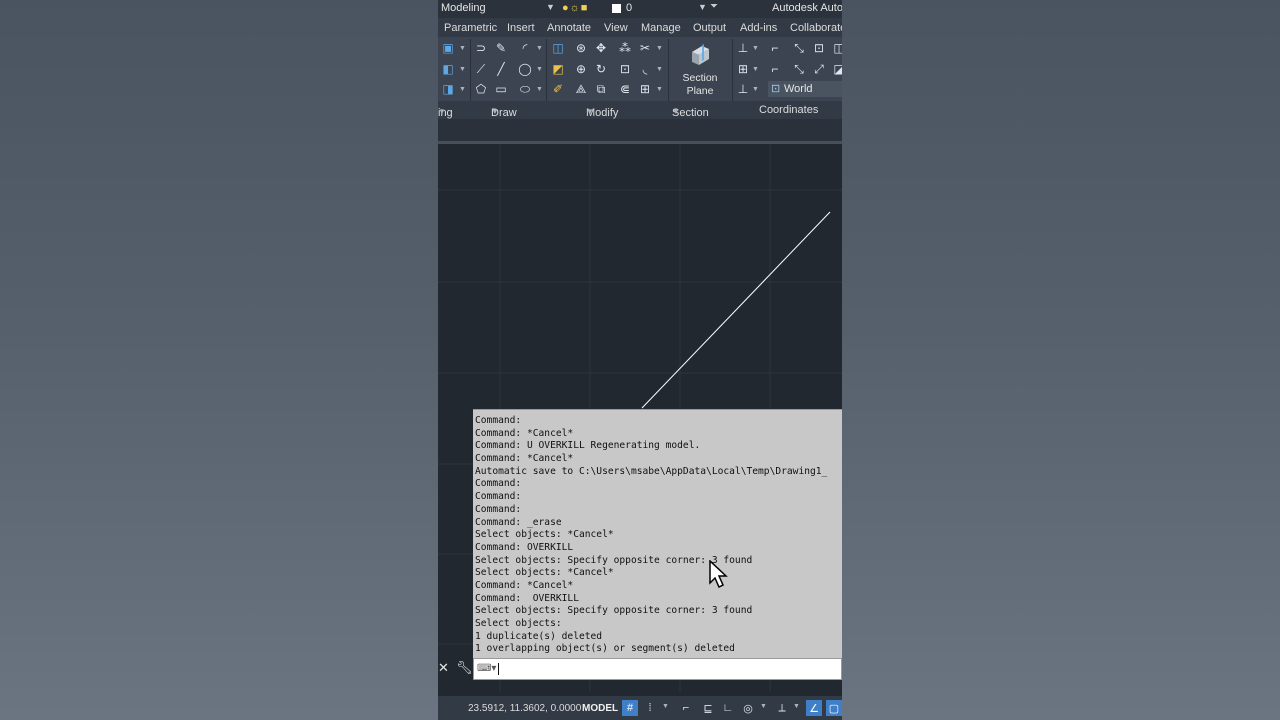 The image size is (1280, 720). What do you see at coordinates (501, 48) in the screenshot?
I see `3d-polyline-icon: ✎` at bounding box center [501, 48].